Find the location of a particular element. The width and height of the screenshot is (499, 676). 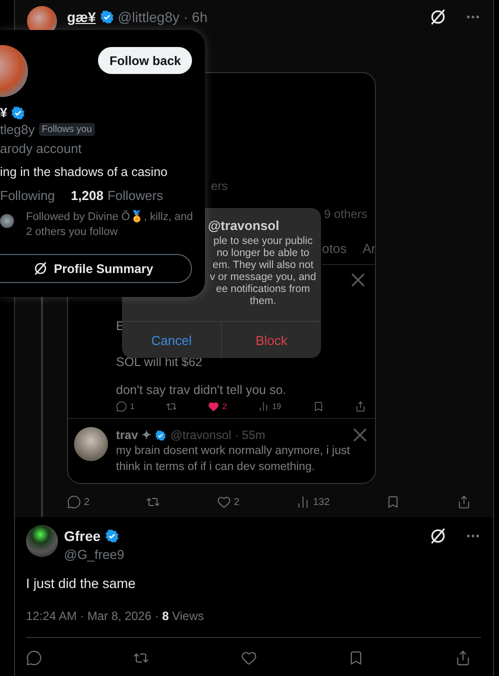

action-count: 19 is located at coordinates (277, 406).